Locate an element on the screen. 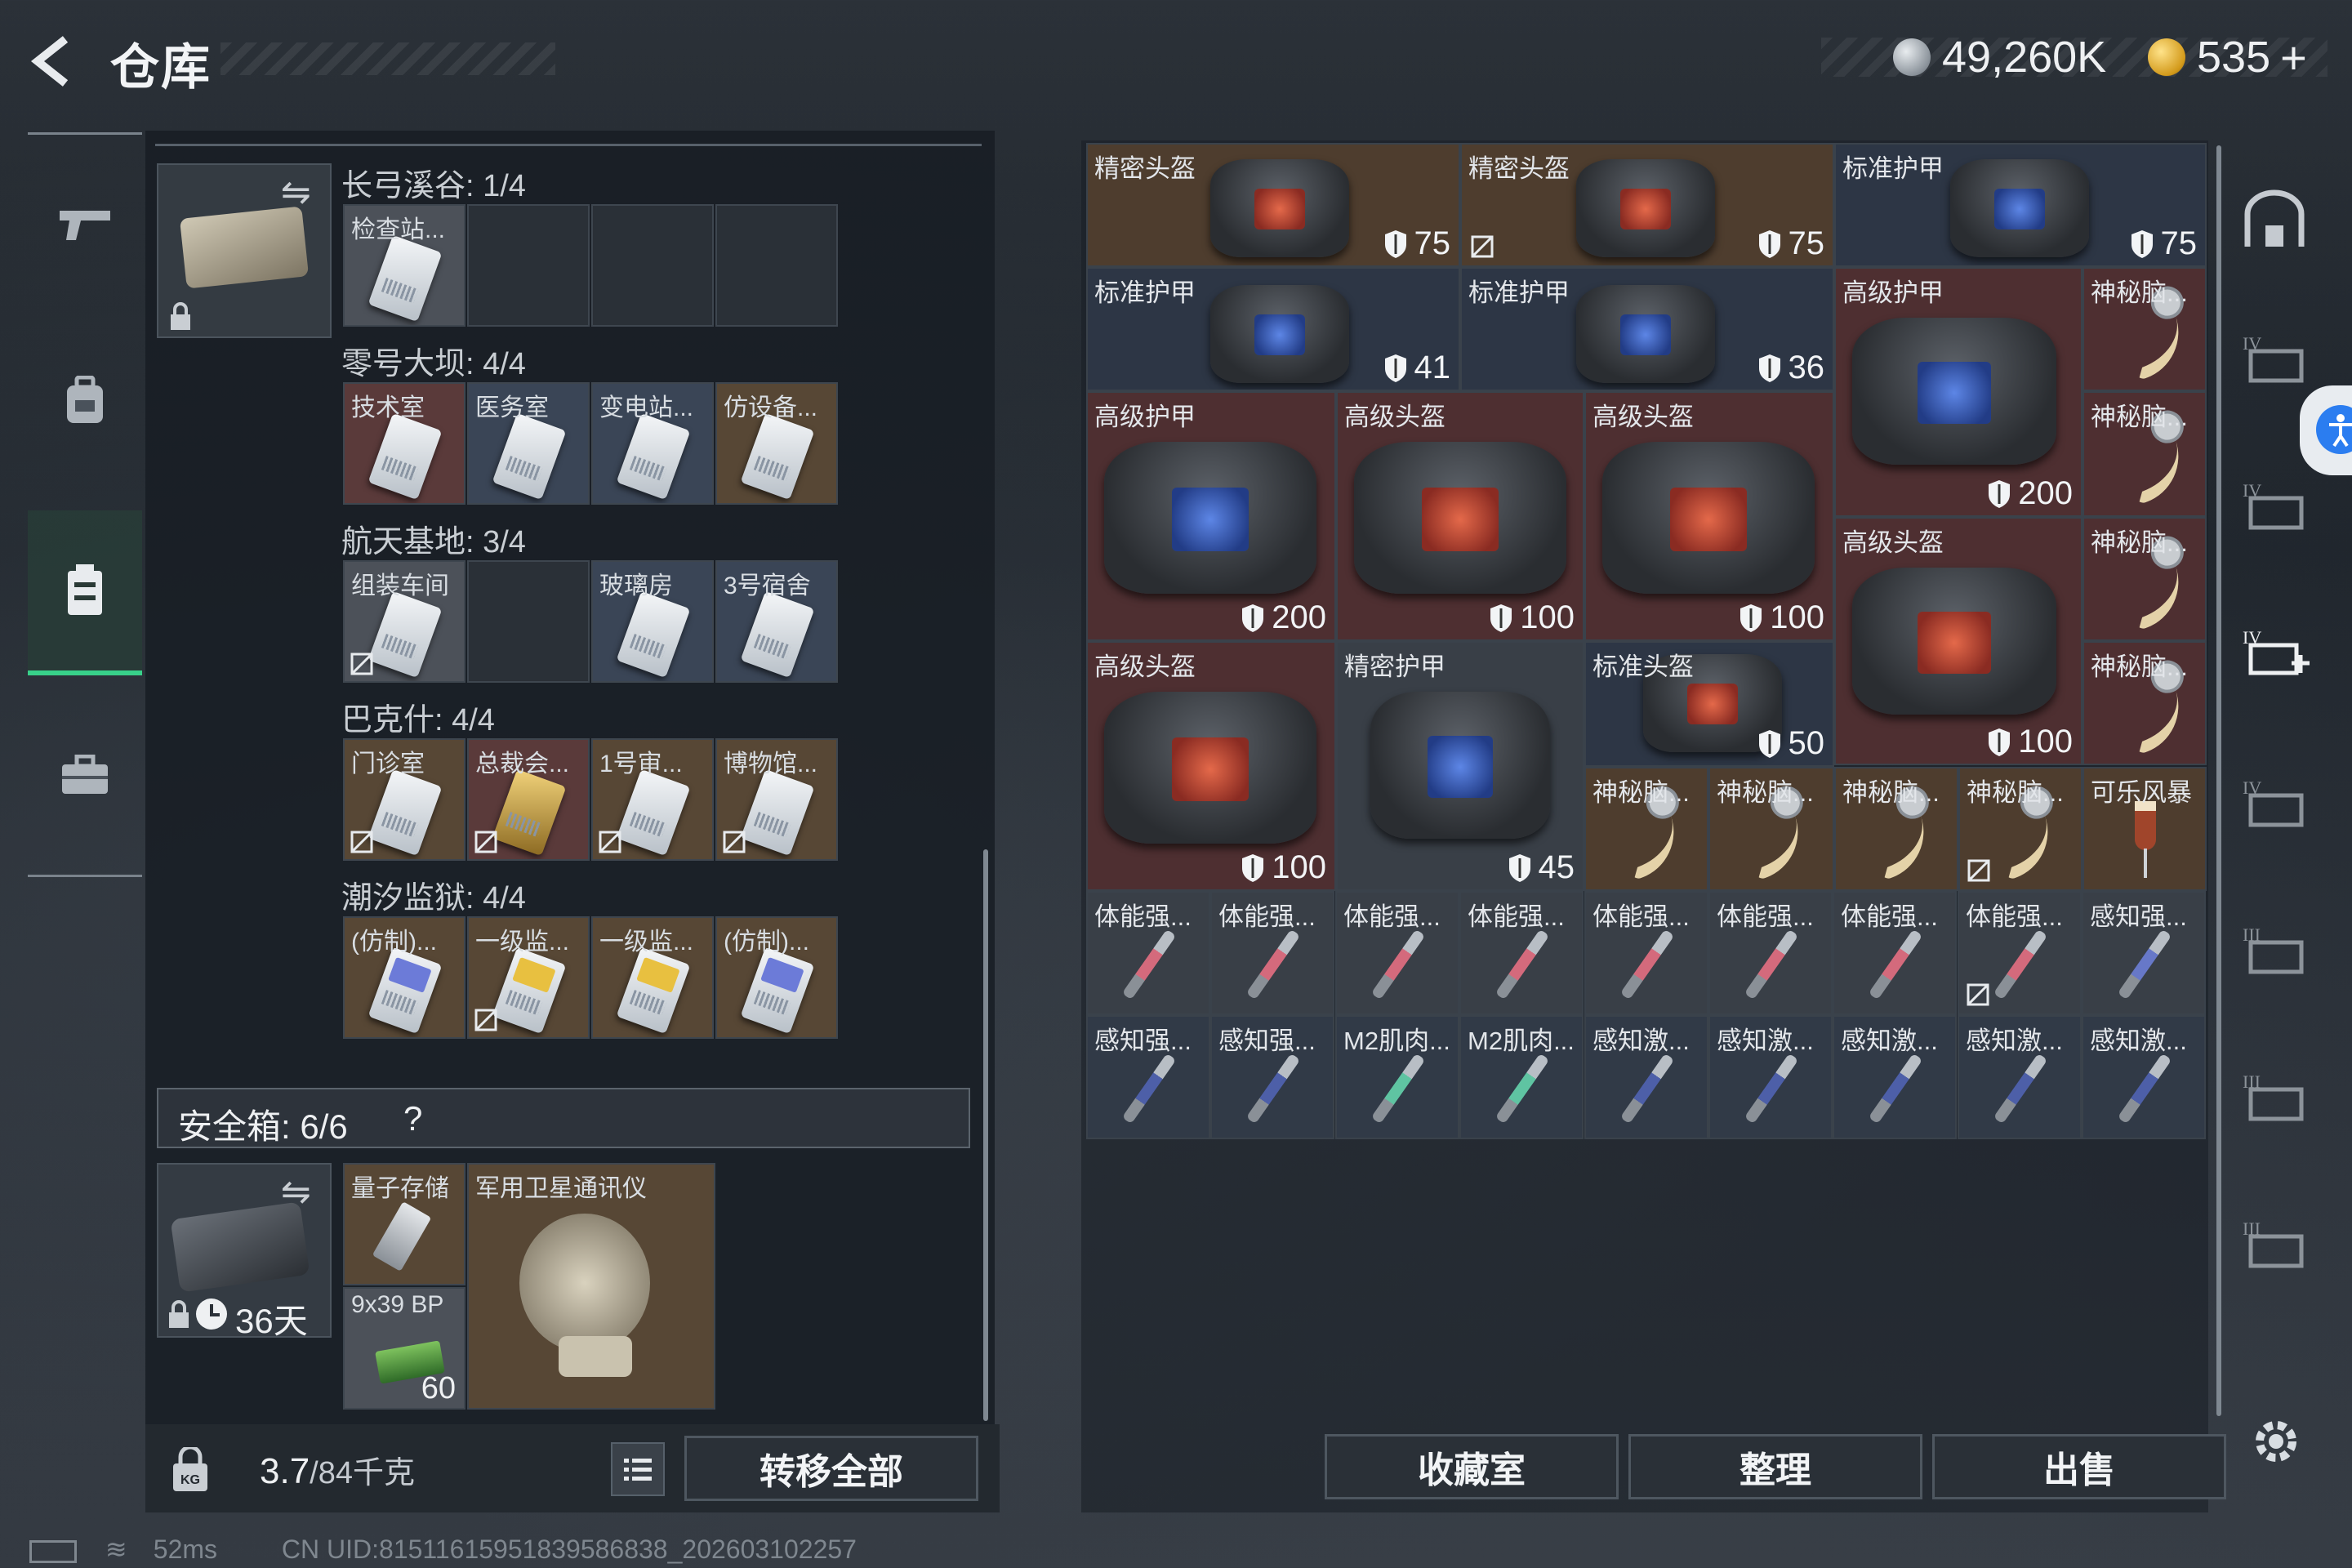  left-scrollbar is located at coordinates (985, 1135).